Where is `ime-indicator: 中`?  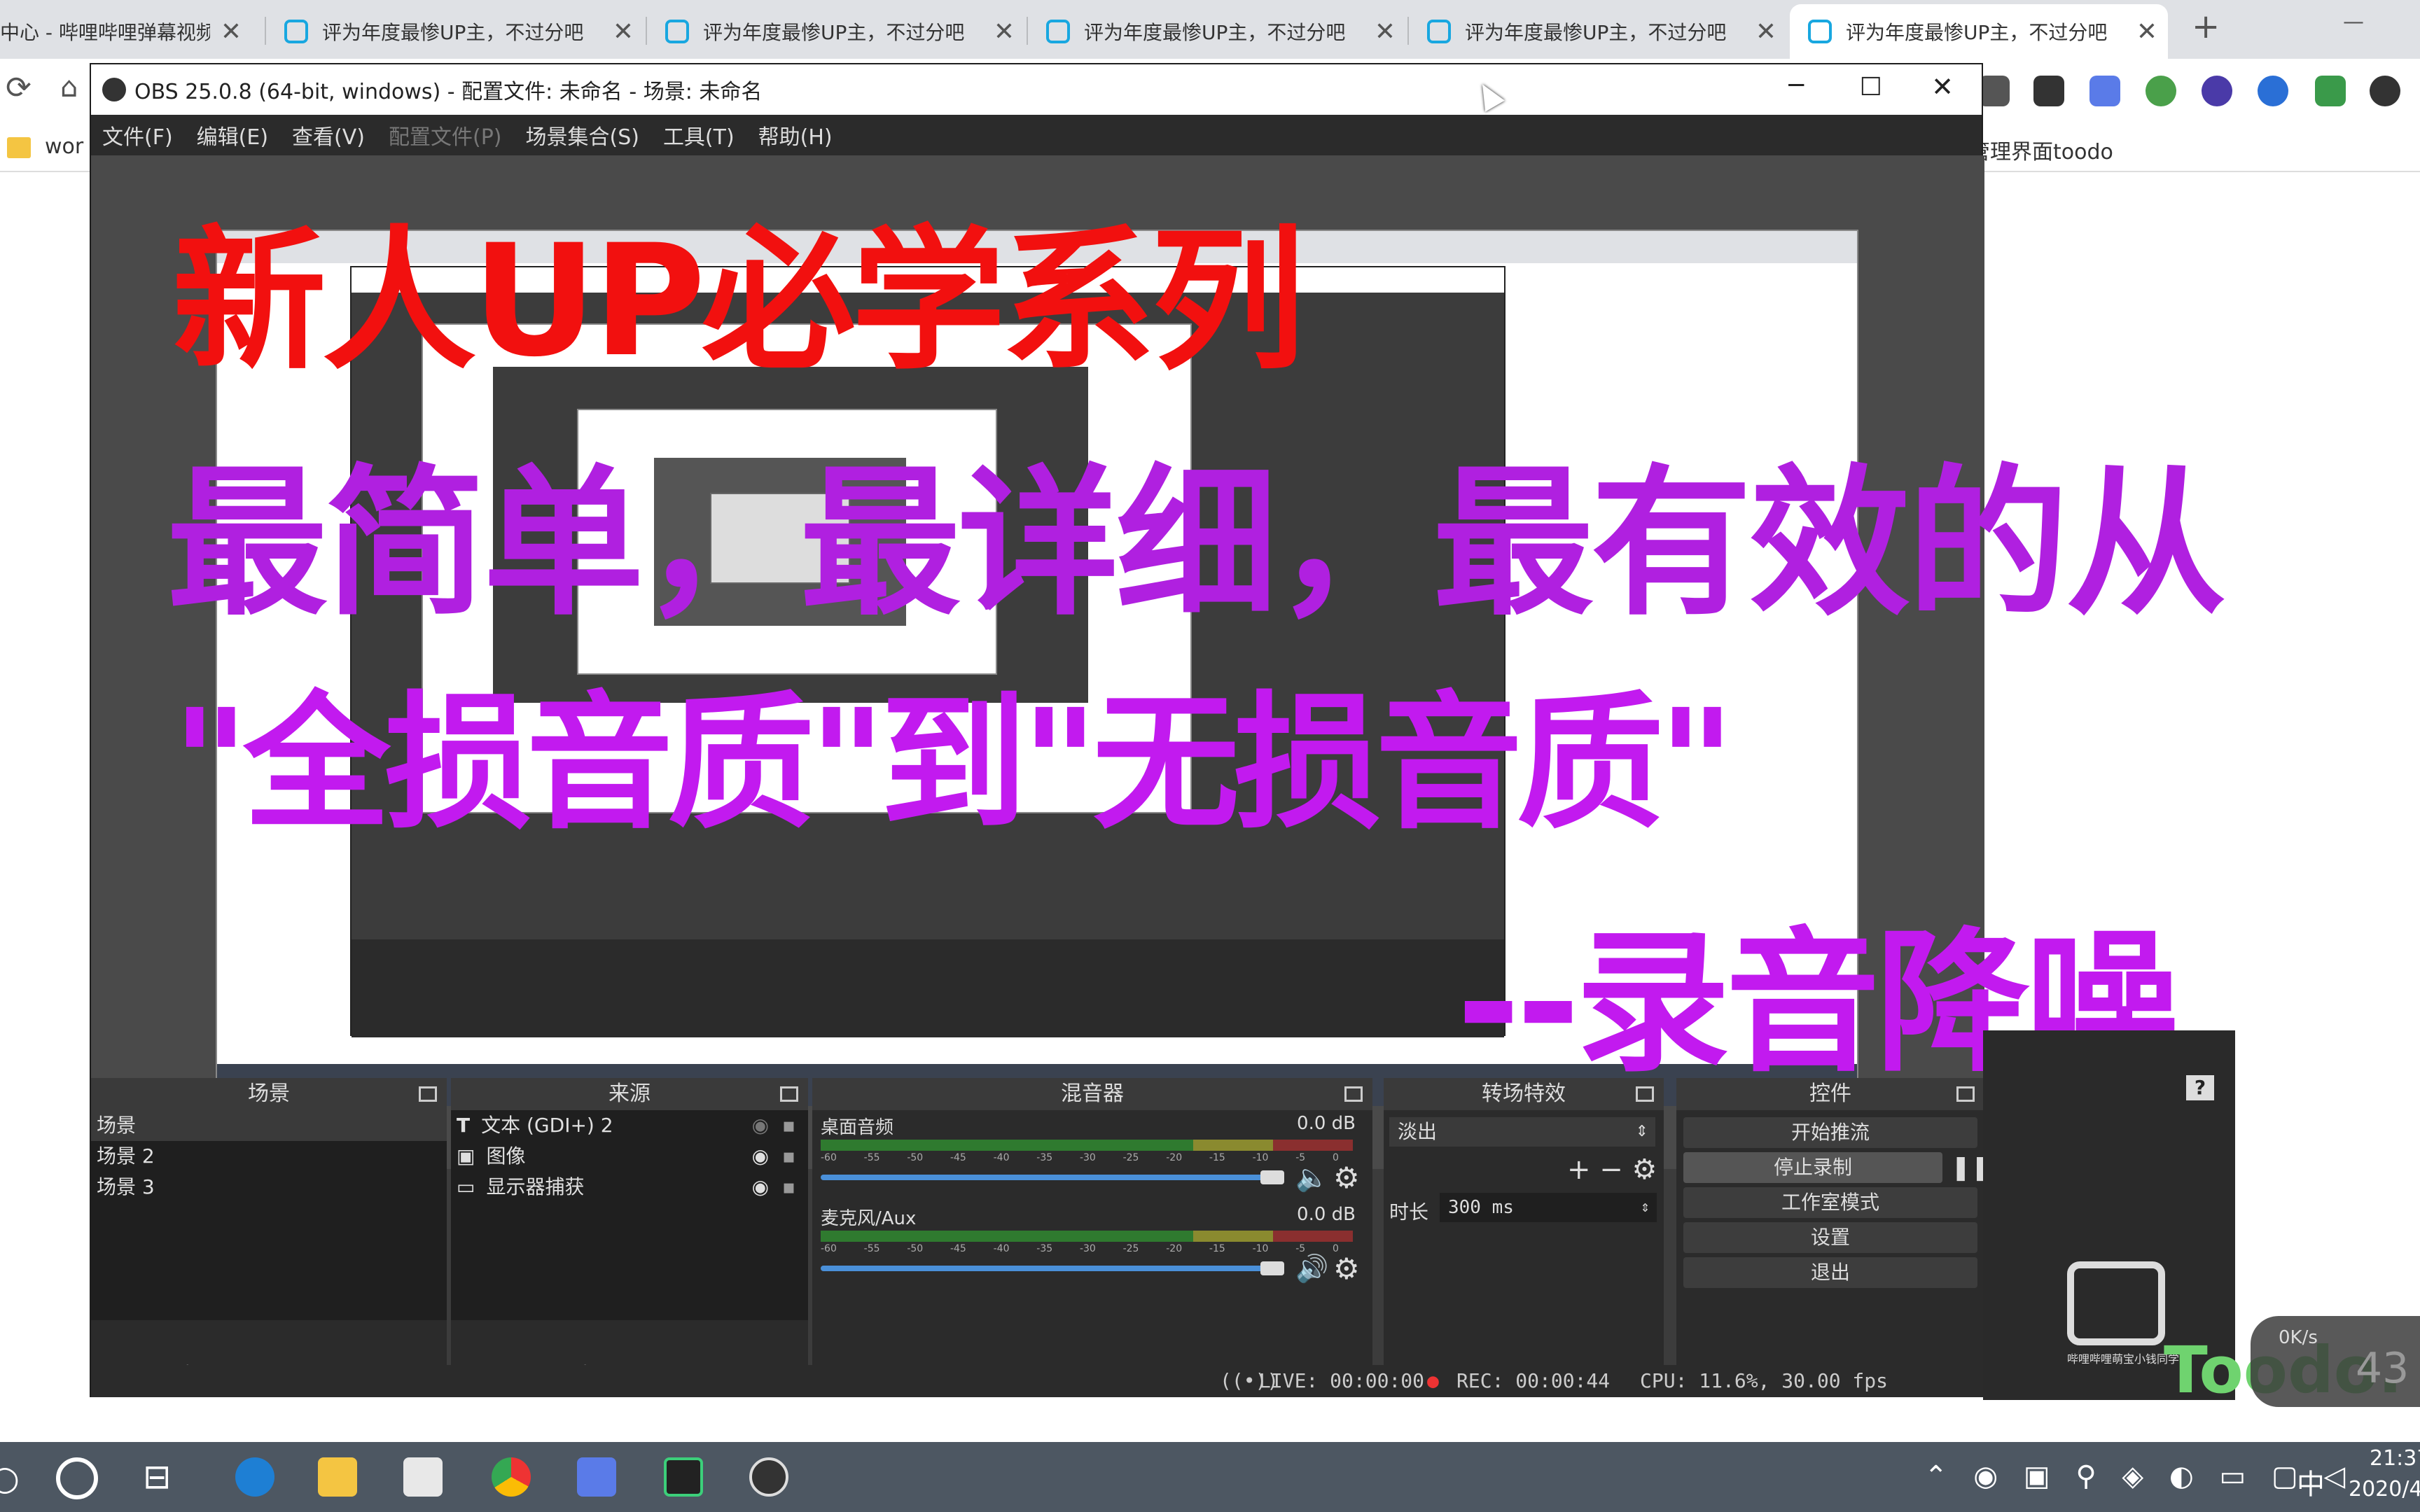 ime-indicator: 中 is located at coordinates (2311, 1482).